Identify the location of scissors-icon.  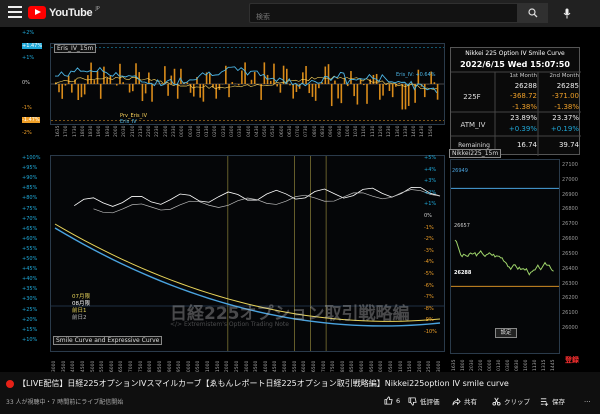
(496, 401).